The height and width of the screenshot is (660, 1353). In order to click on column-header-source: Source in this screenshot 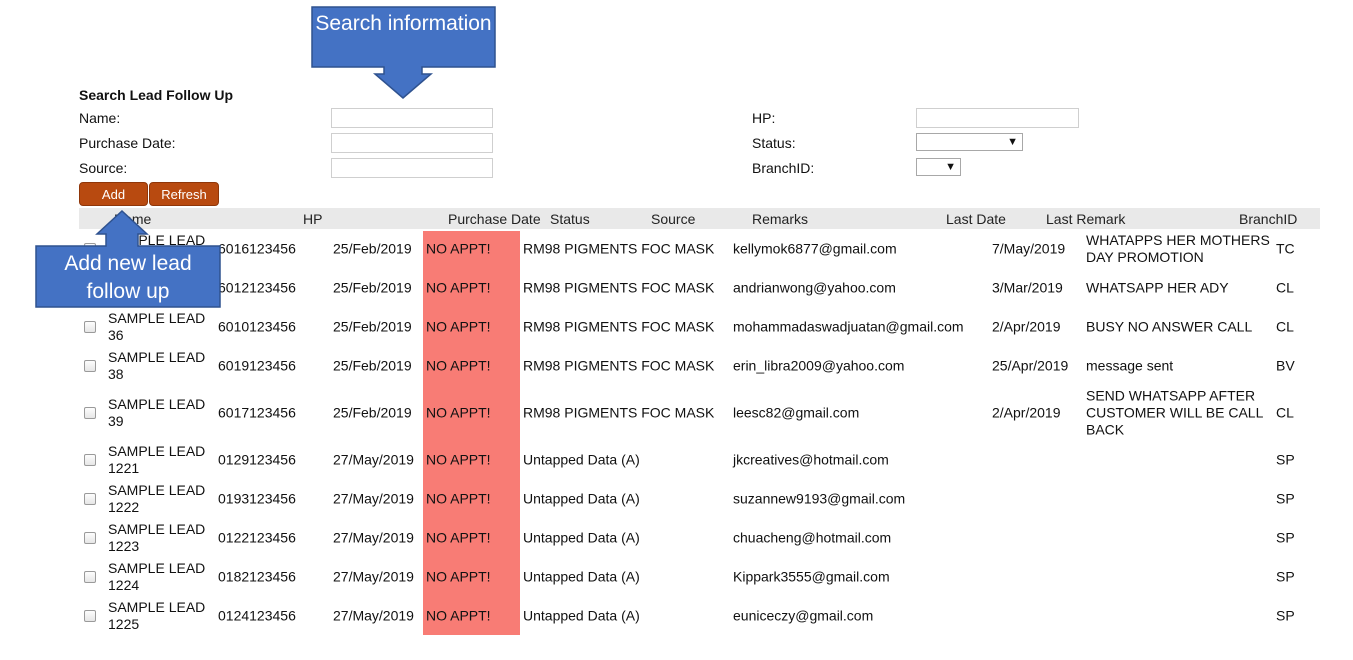, I will do `click(673, 219)`.